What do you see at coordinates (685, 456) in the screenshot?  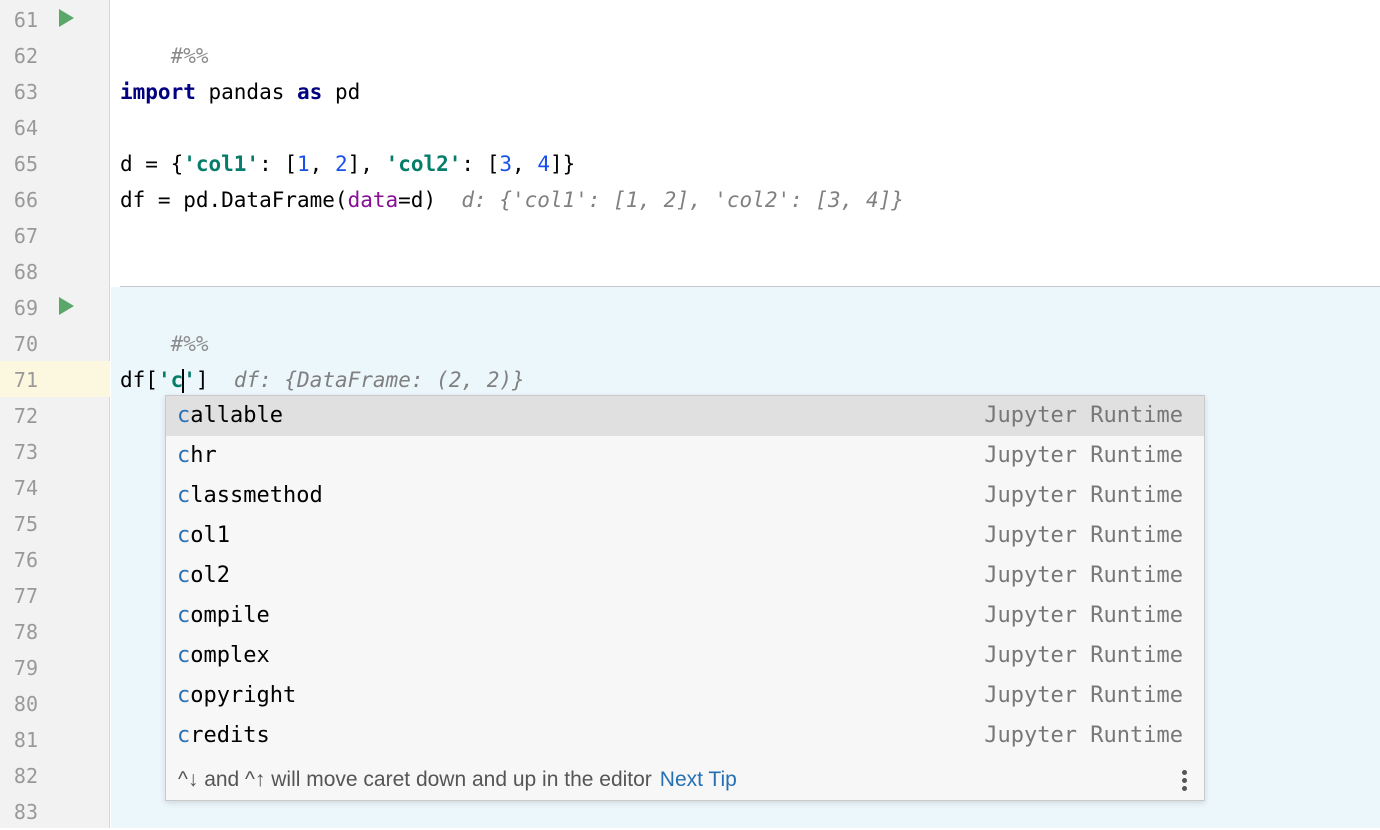 I see `completion-item: chr Jupyter Runtime` at bounding box center [685, 456].